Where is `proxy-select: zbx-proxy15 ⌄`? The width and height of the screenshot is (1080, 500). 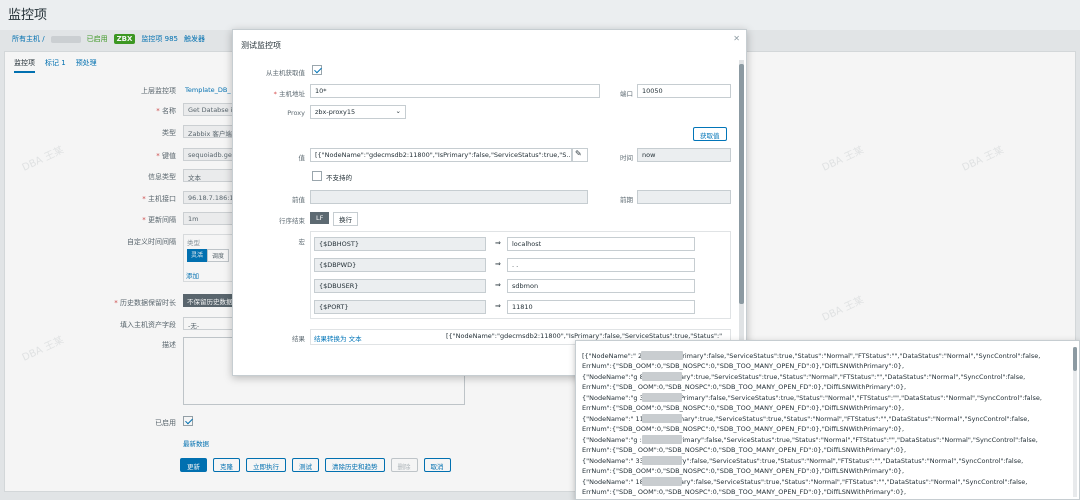
proxy-select: zbx-proxy15 ⌄ is located at coordinates (358, 112).